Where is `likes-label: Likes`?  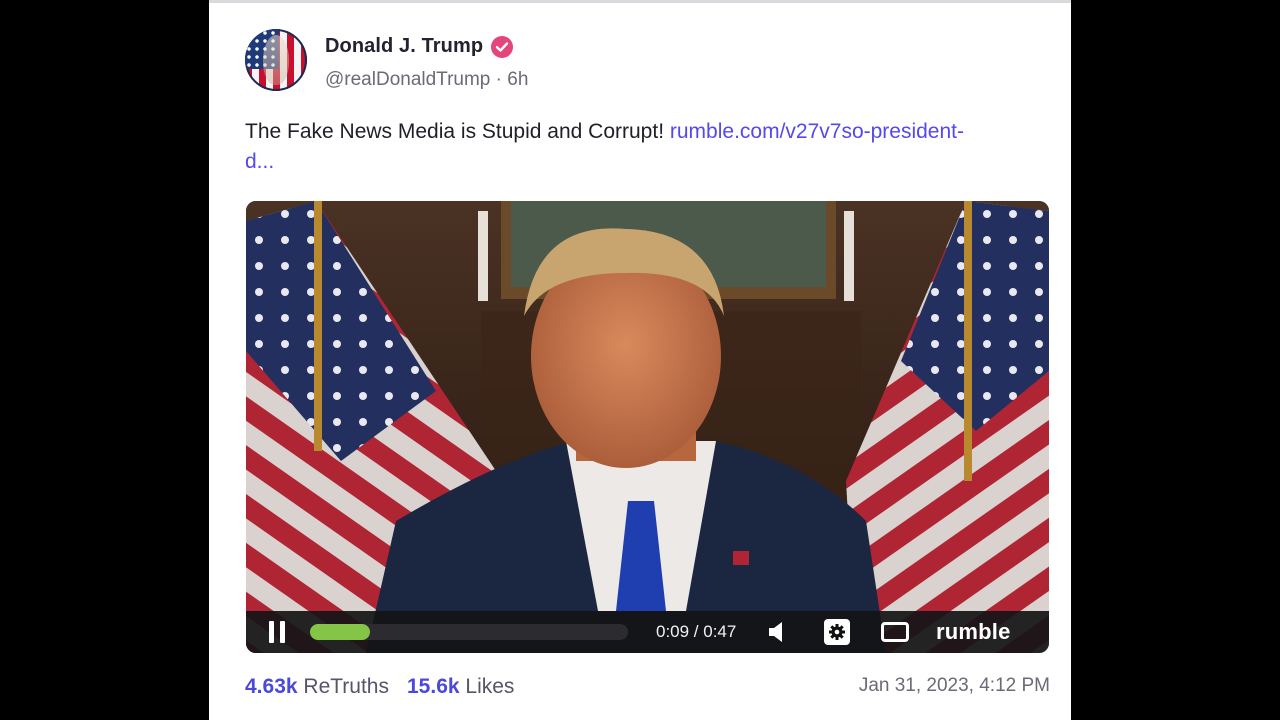
likes-label: Likes is located at coordinates (490, 686).